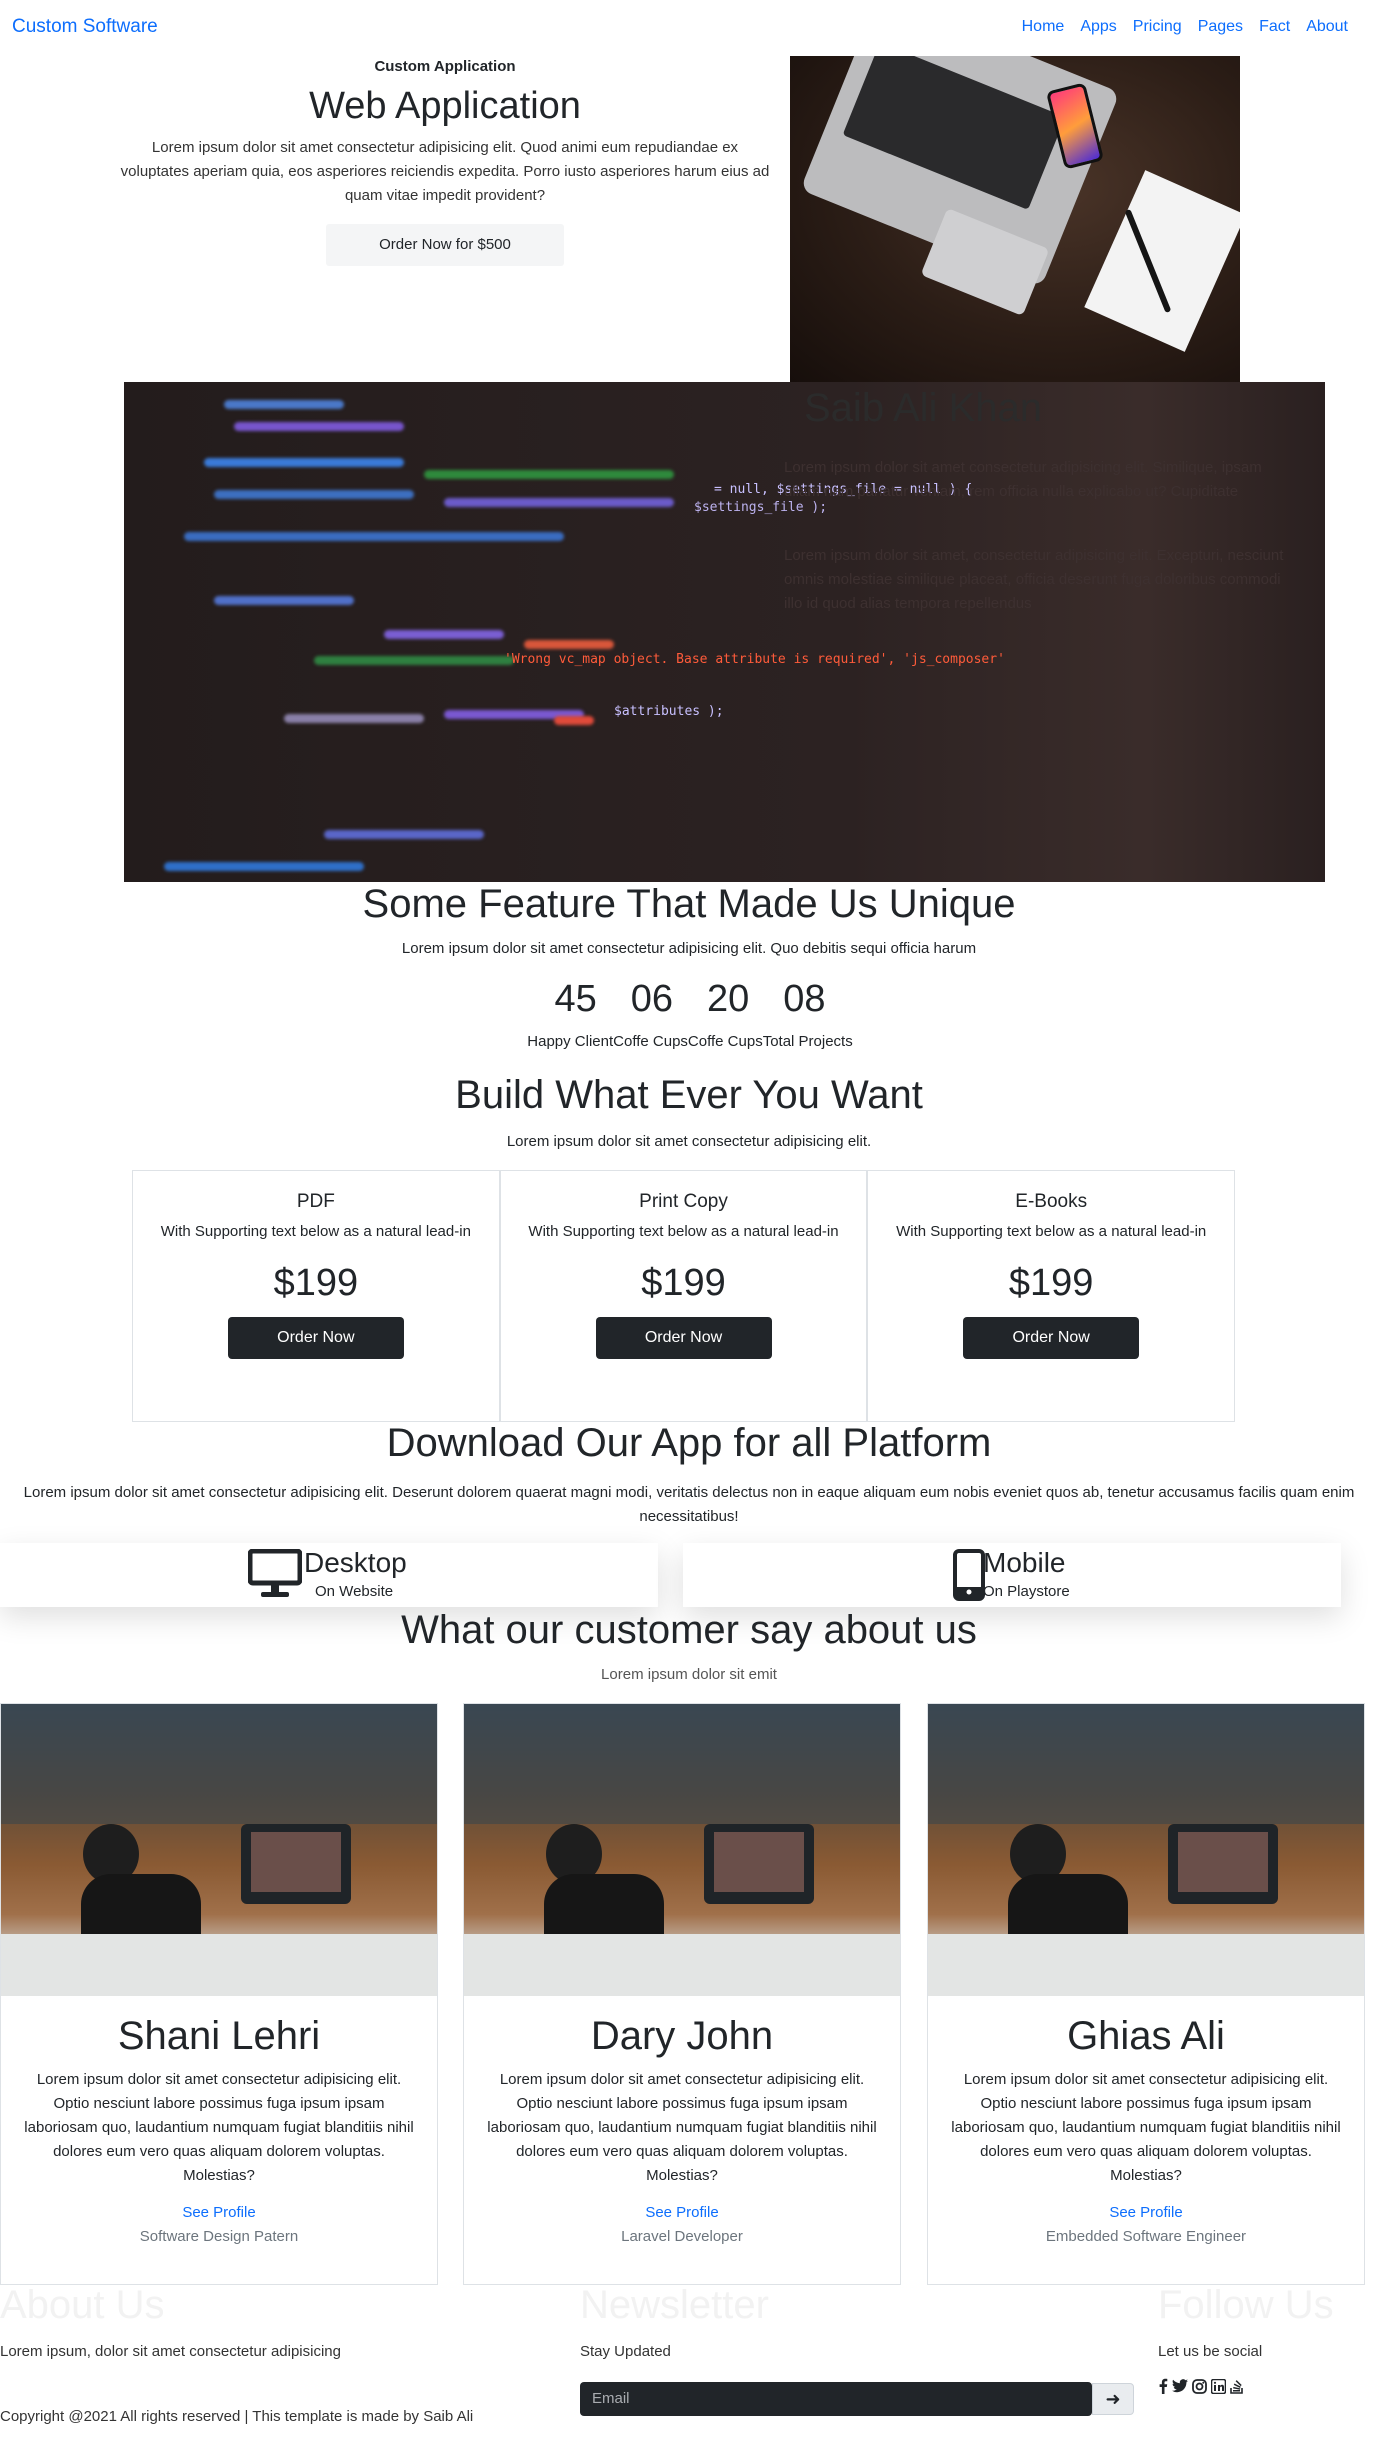 The height and width of the screenshot is (2444, 1378). What do you see at coordinates (355, 1562) in the screenshot?
I see `platform-name: Desktop` at bounding box center [355, 1562].